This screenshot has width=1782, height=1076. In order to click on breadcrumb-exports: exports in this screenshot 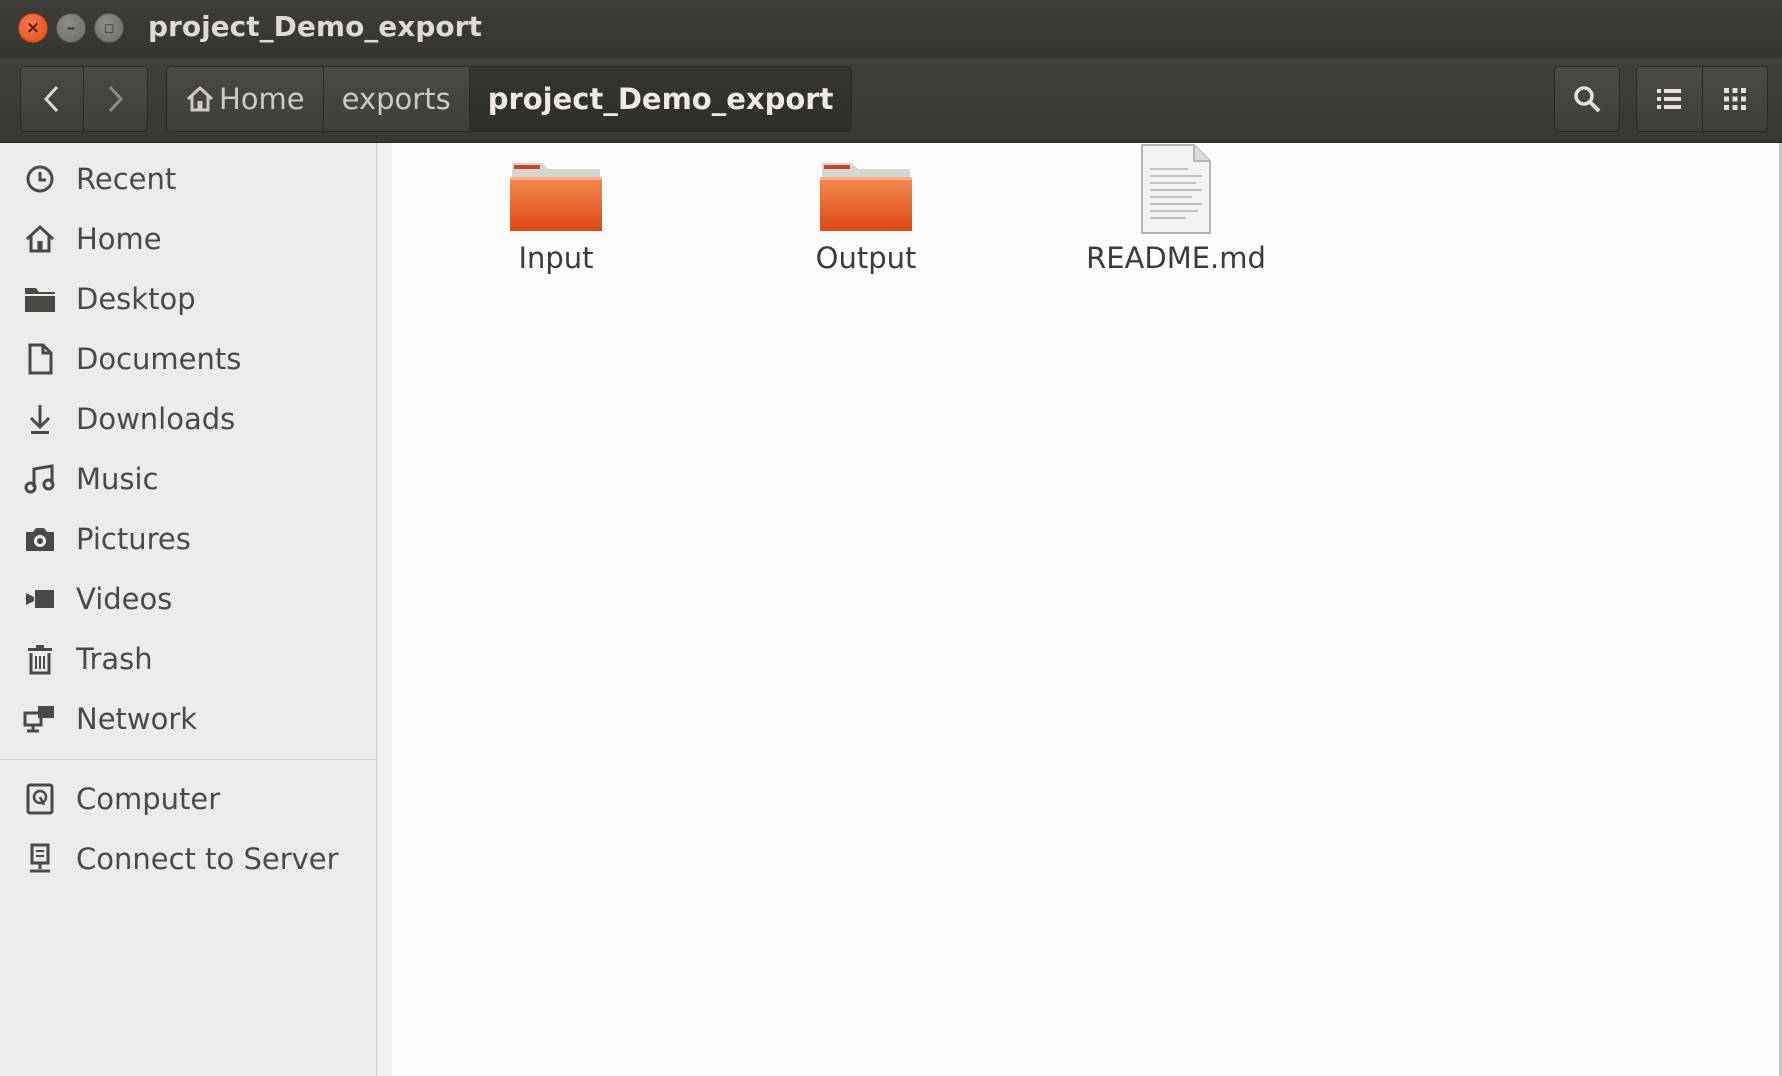, I will do `click(397, 99)`.